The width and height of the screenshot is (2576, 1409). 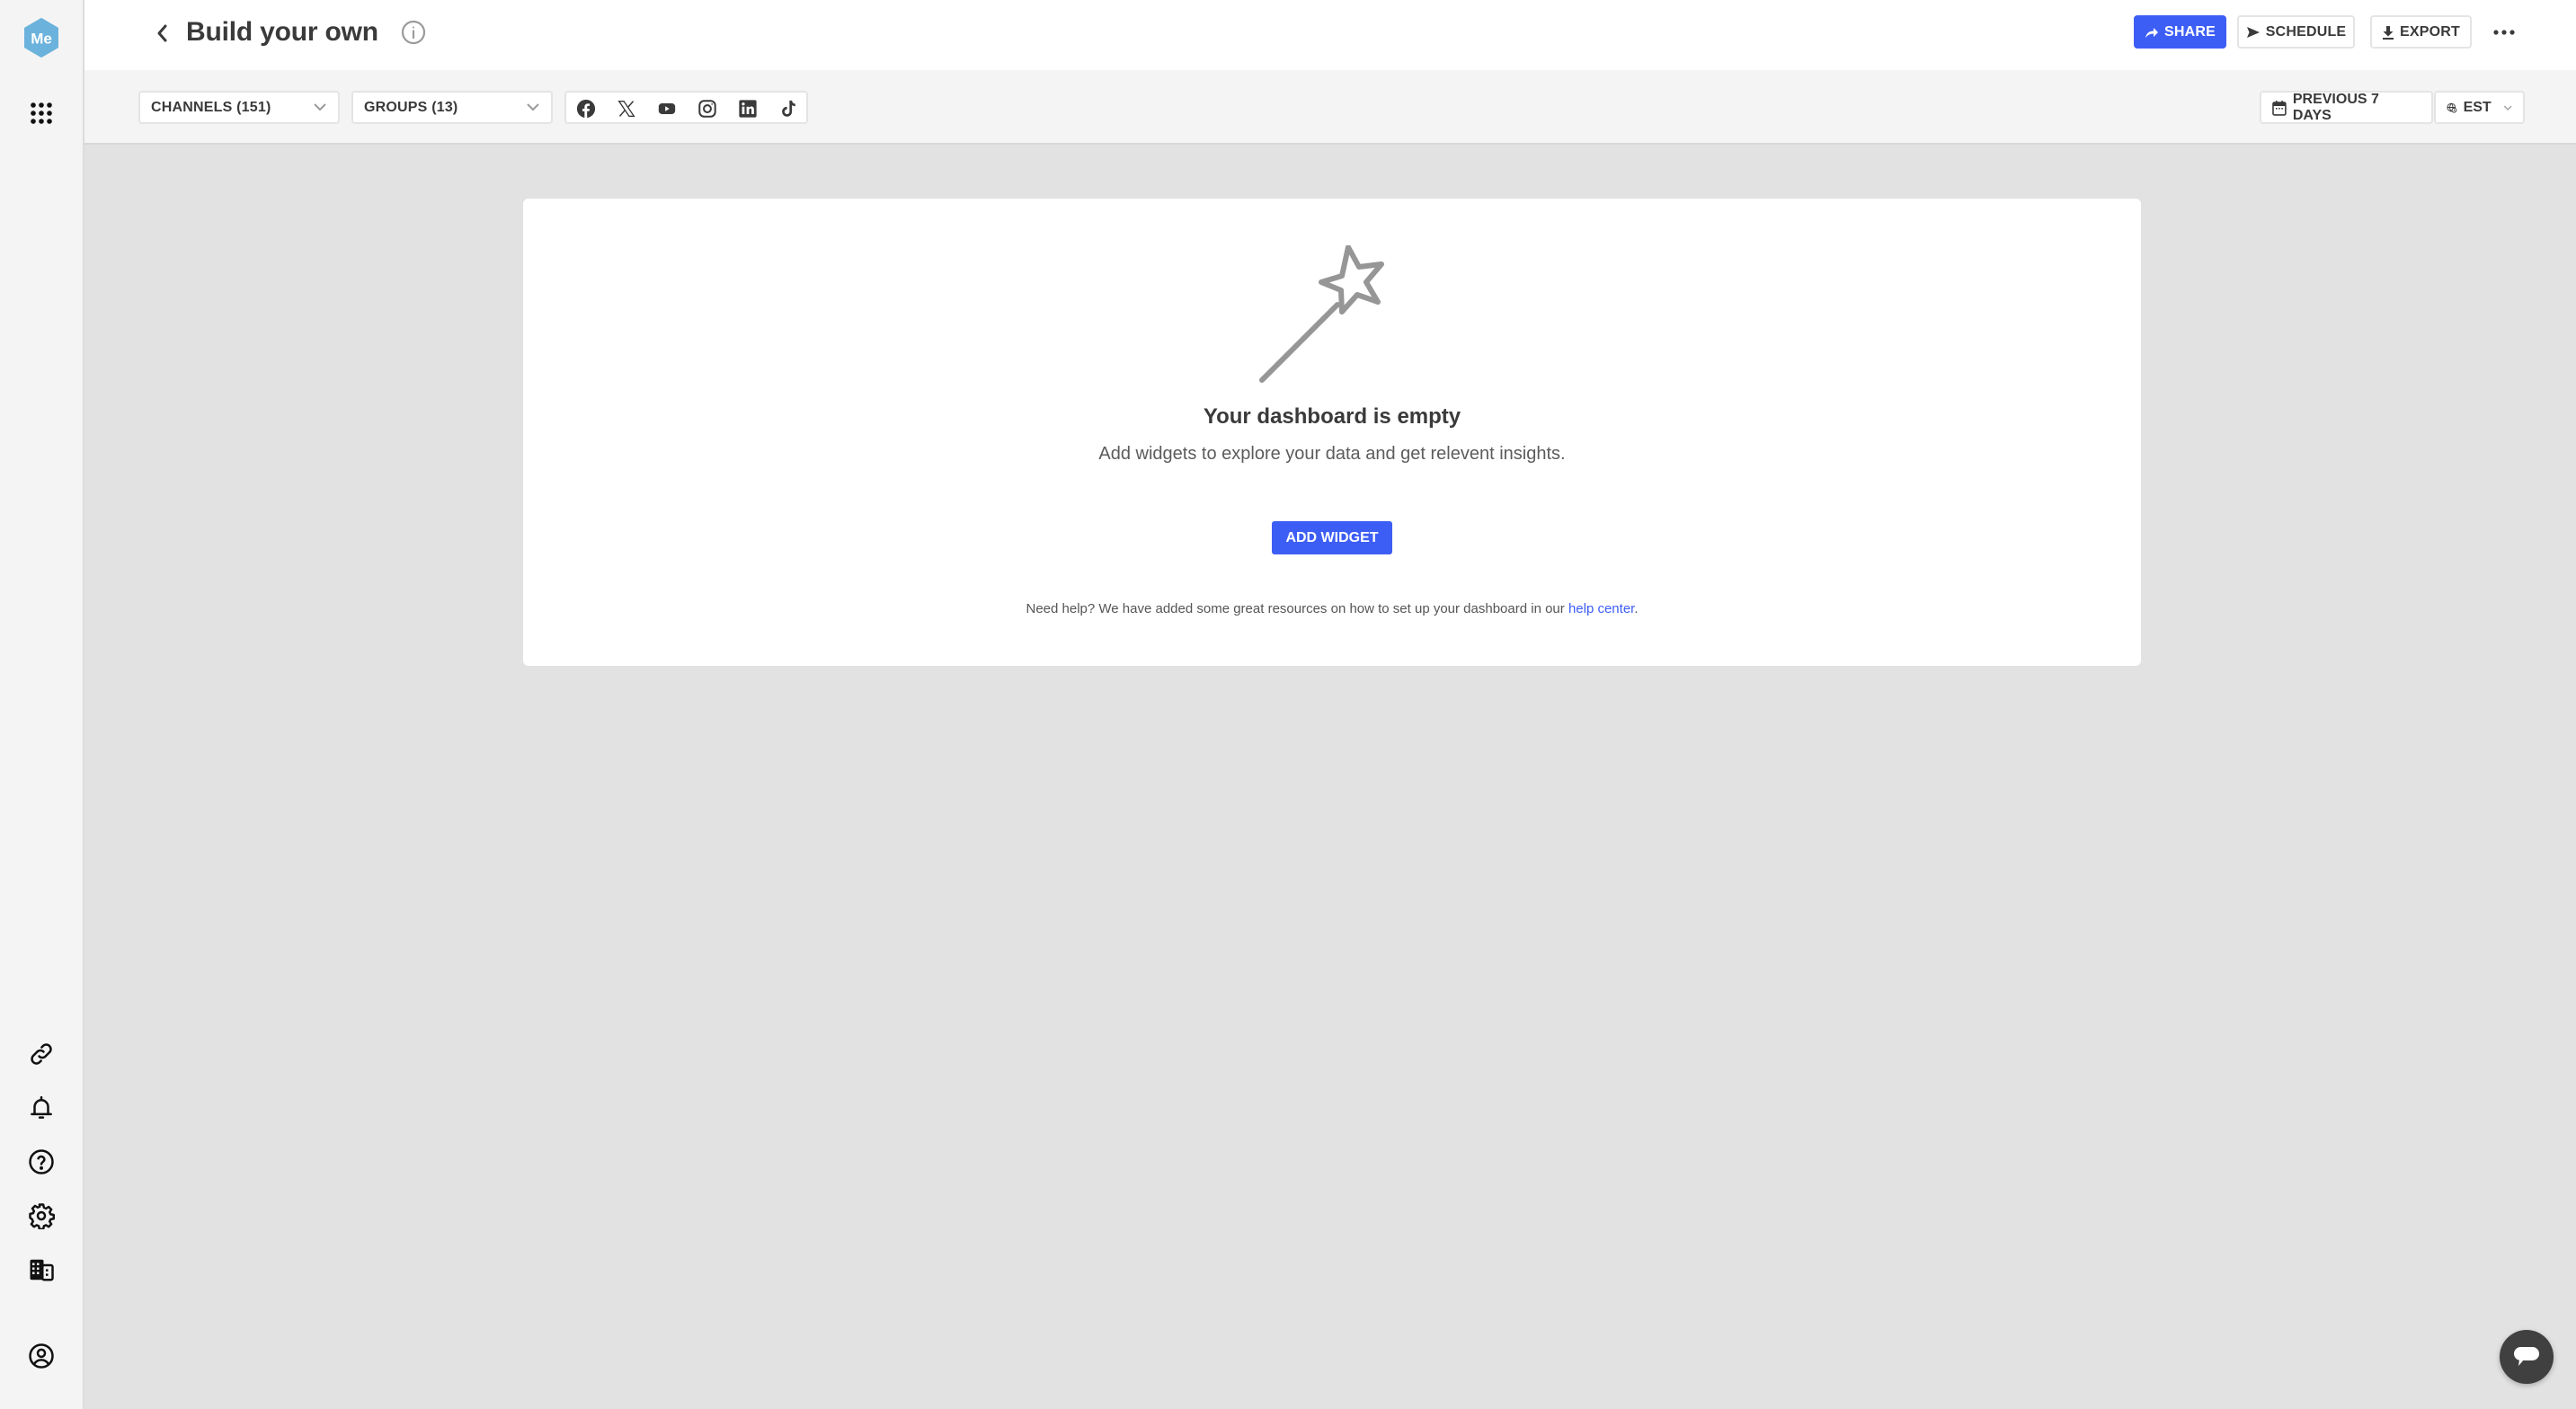 I want to click on user-circle-icon, so click(x=41, y=1356).